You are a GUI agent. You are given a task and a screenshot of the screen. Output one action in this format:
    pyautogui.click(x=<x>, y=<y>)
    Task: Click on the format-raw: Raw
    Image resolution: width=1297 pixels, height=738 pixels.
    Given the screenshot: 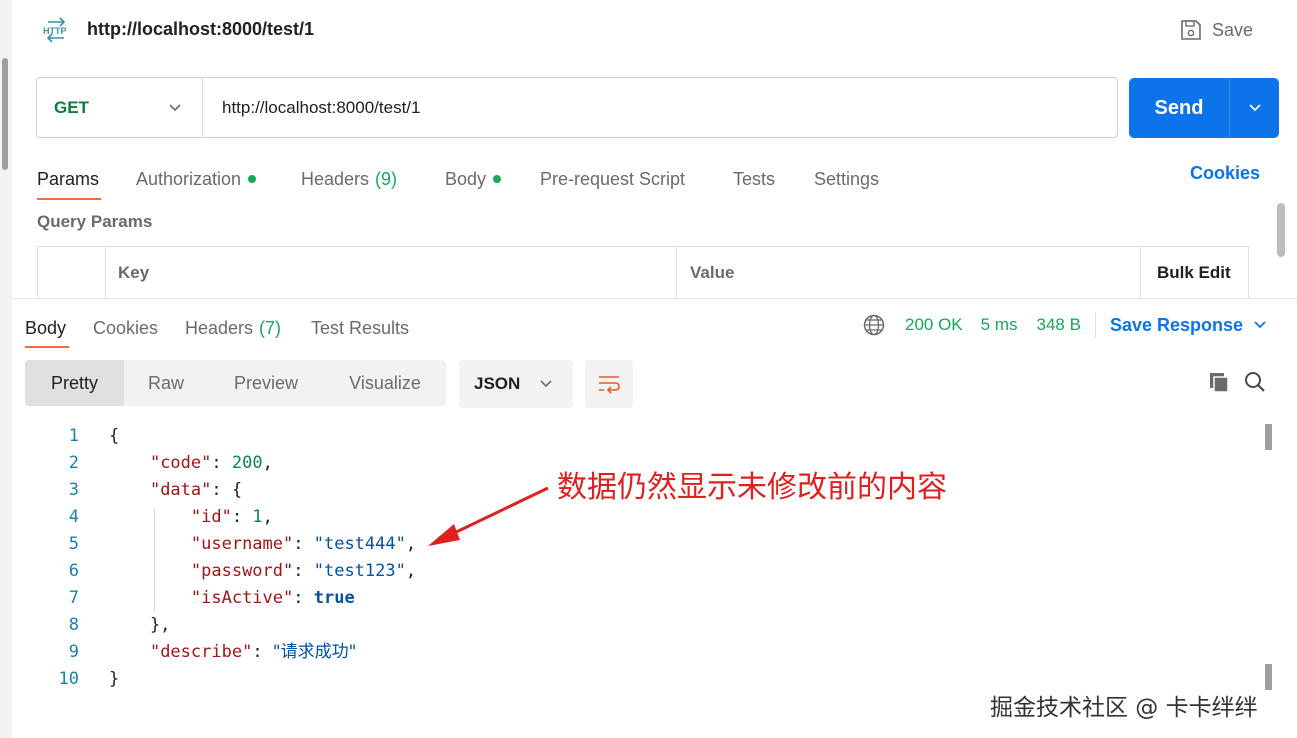 What is the action you would take?
    pyautogui.click(x=166, y=383)
    